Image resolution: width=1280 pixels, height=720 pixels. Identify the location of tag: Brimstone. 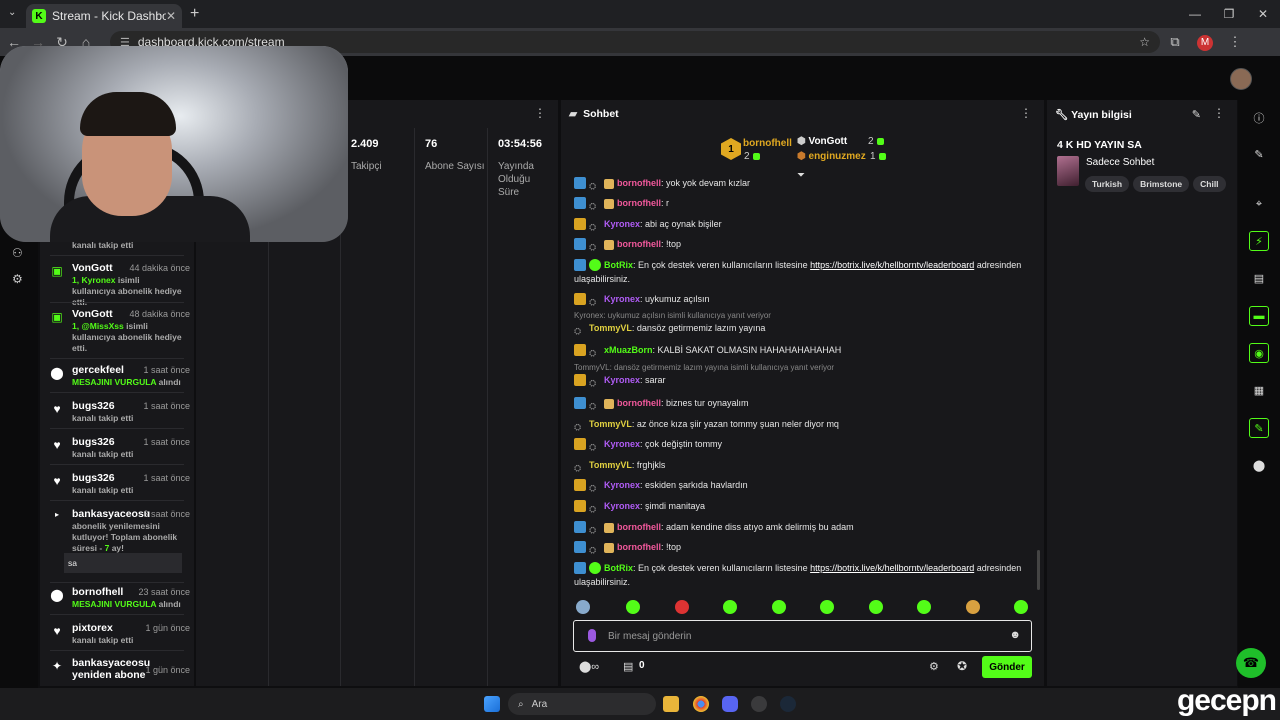
(1161, 184).